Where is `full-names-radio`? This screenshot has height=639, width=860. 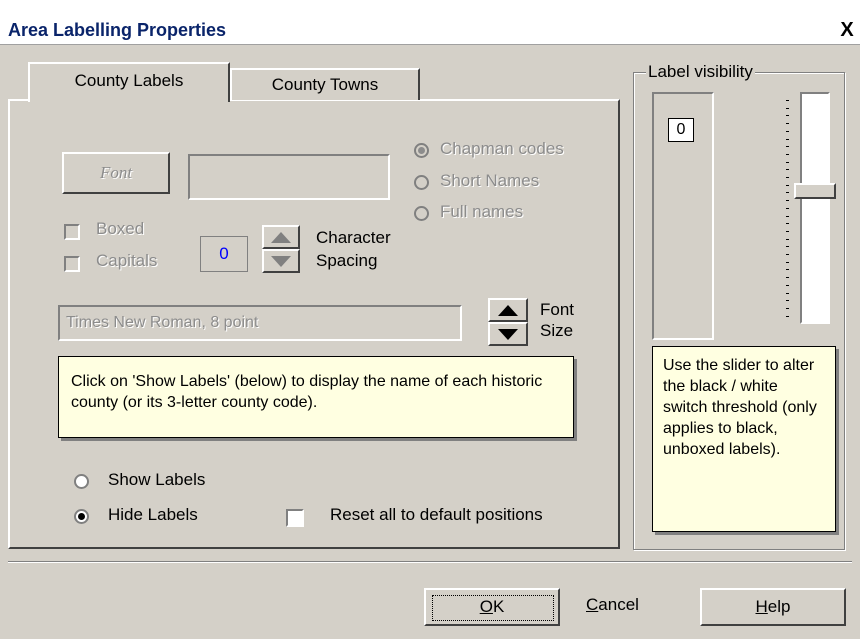 full-names-radio is located at coordinates (421, 213).